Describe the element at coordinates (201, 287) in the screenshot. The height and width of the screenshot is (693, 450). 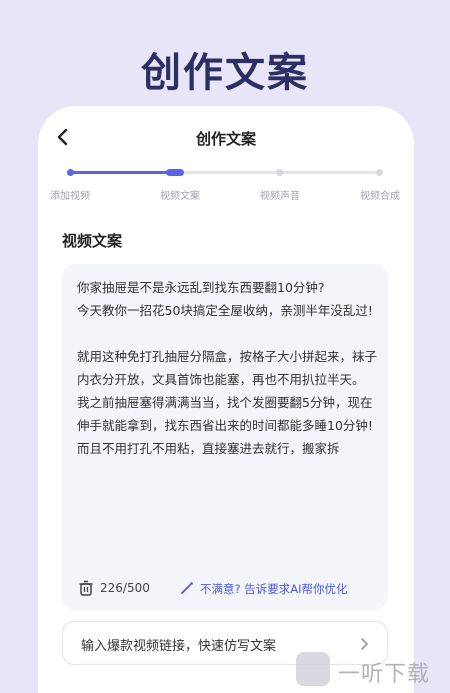
I see `copy-paragraph: 你家抽屉是不是永远乱到找东西要翻10分钟?` at that location.